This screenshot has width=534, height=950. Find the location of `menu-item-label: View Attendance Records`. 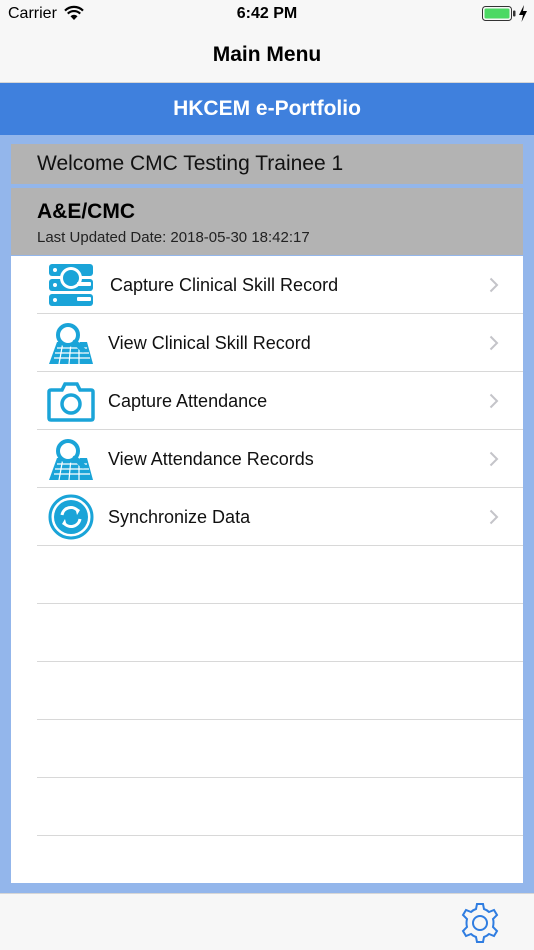

menu-item-label: View Attendance Records is located at coordinates (211, 459).